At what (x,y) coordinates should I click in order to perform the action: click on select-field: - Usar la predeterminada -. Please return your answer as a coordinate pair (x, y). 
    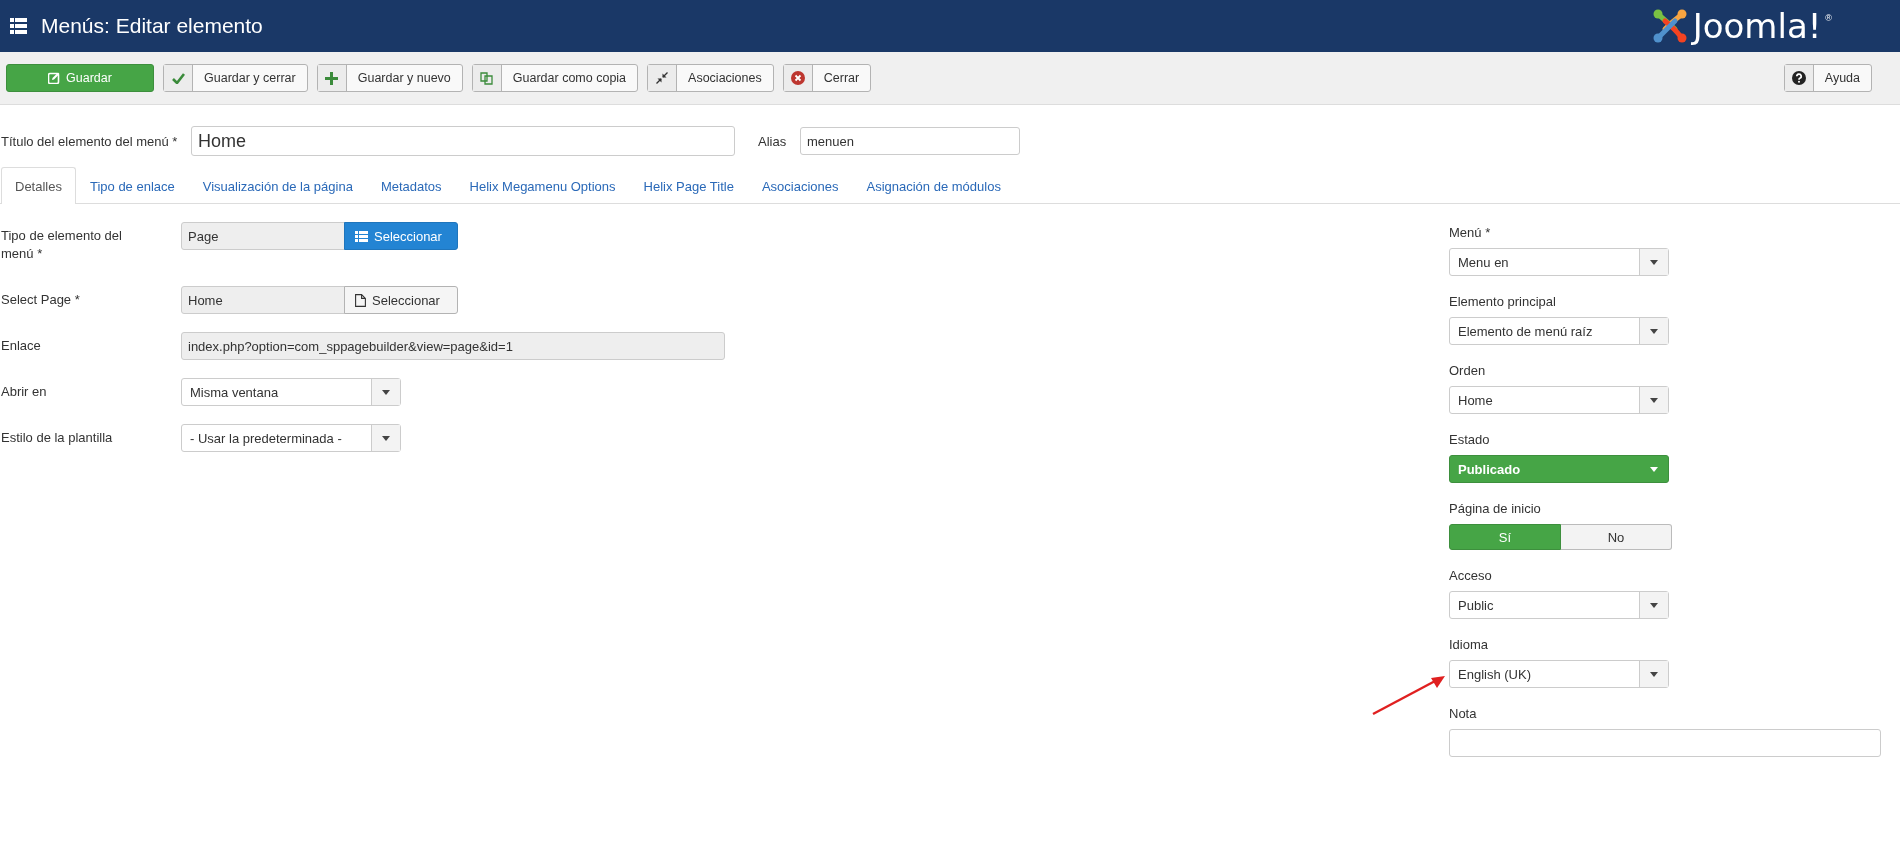
    Looking at the image, I should click on (291, 438).